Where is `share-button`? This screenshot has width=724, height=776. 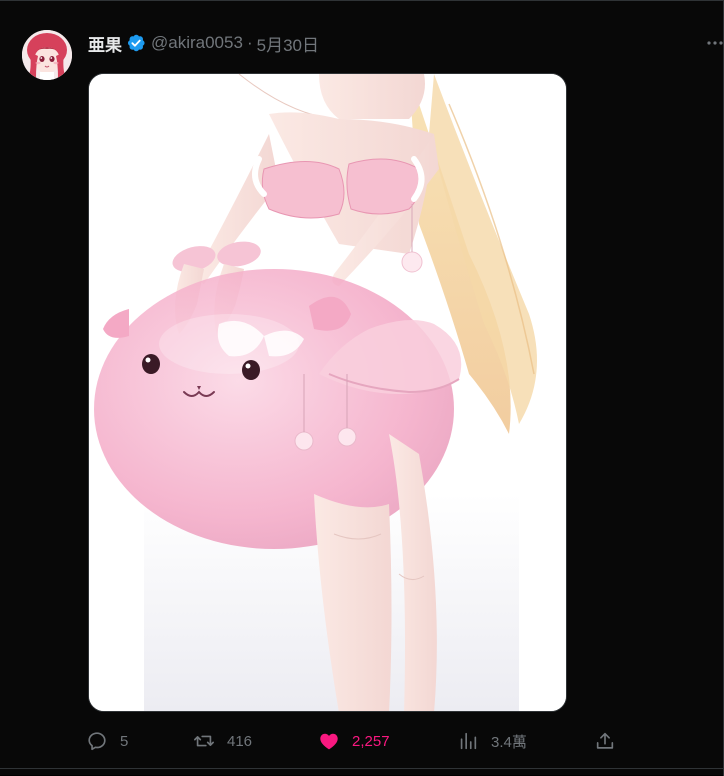
share-button is located at coordinates (605, 741).